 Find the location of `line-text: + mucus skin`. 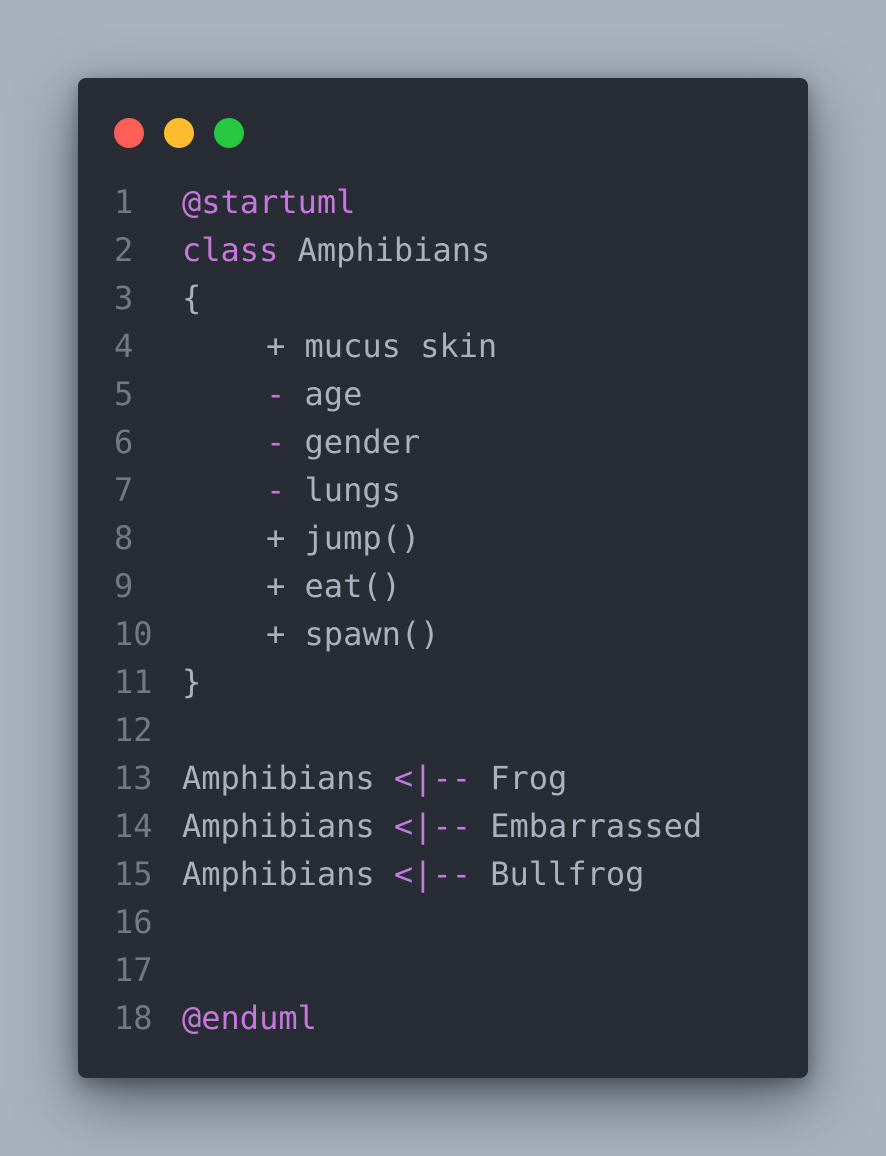

line-text: + mucus skin is located at coordinates (339, 346).